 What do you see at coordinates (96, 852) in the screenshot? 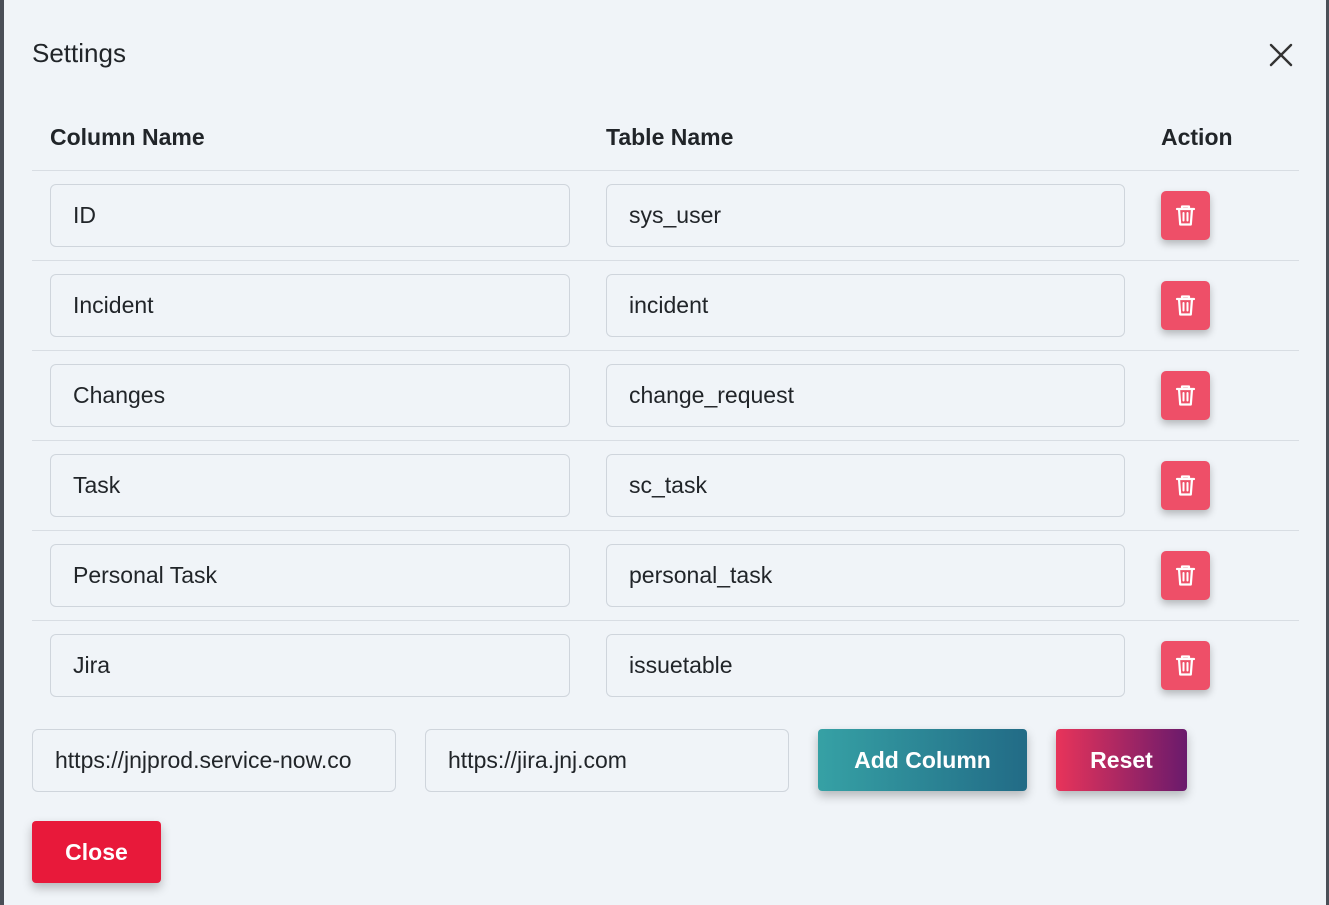
I see `close-button: Close` at bounding box center [96, 852].